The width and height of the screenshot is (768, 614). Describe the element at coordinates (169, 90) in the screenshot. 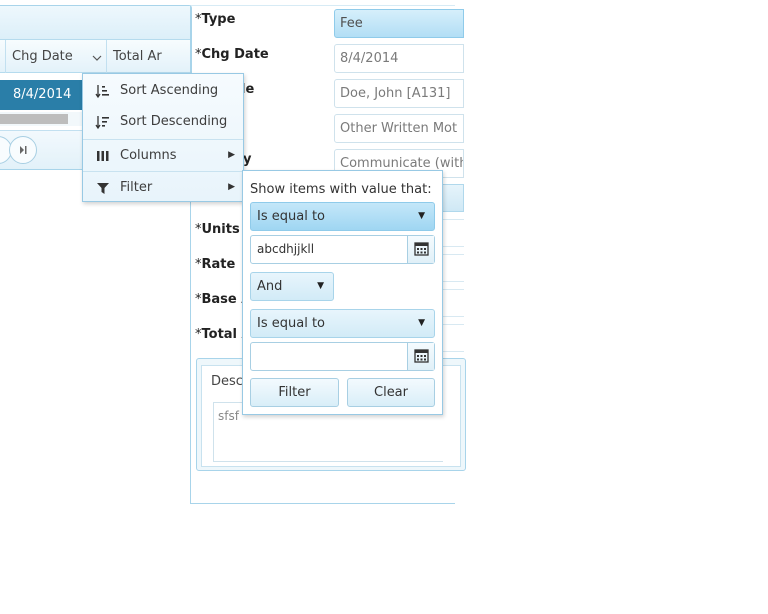

I see `menu-item-label: Sort Ascending` at that location.